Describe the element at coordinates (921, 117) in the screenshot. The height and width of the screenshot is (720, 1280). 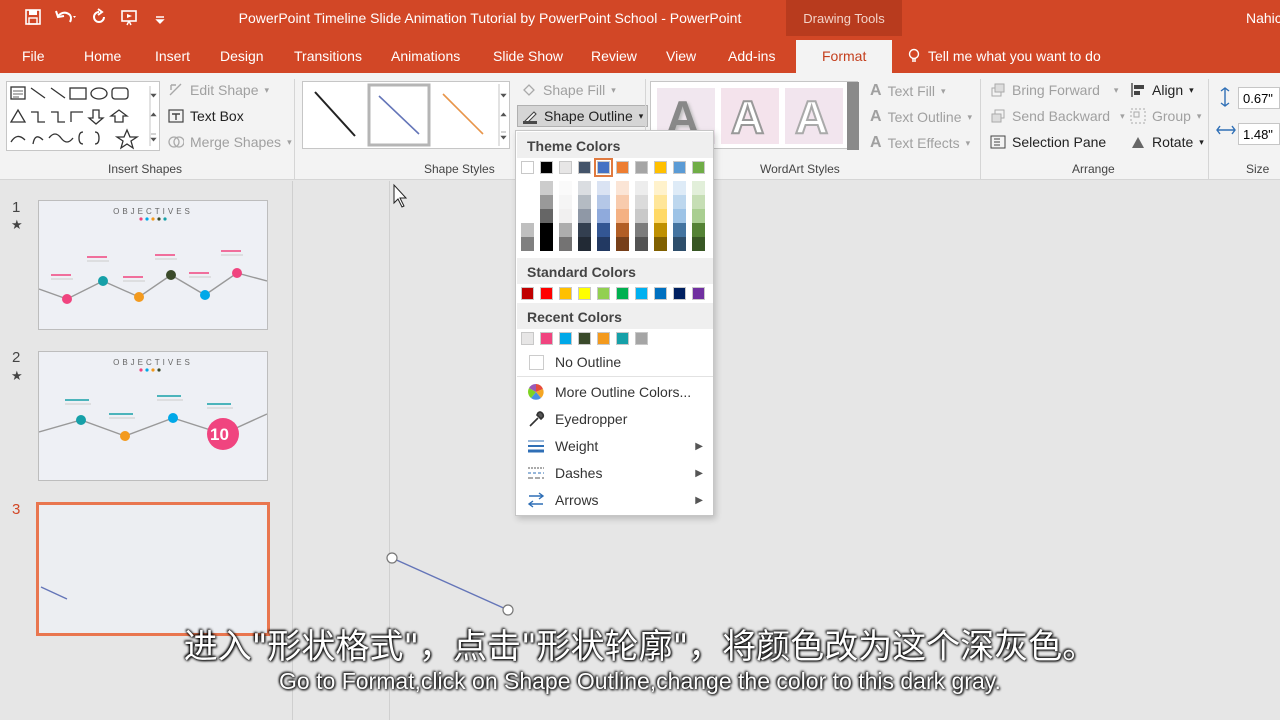
I see `text-outline-button: A Text Outline ▾` at that location.